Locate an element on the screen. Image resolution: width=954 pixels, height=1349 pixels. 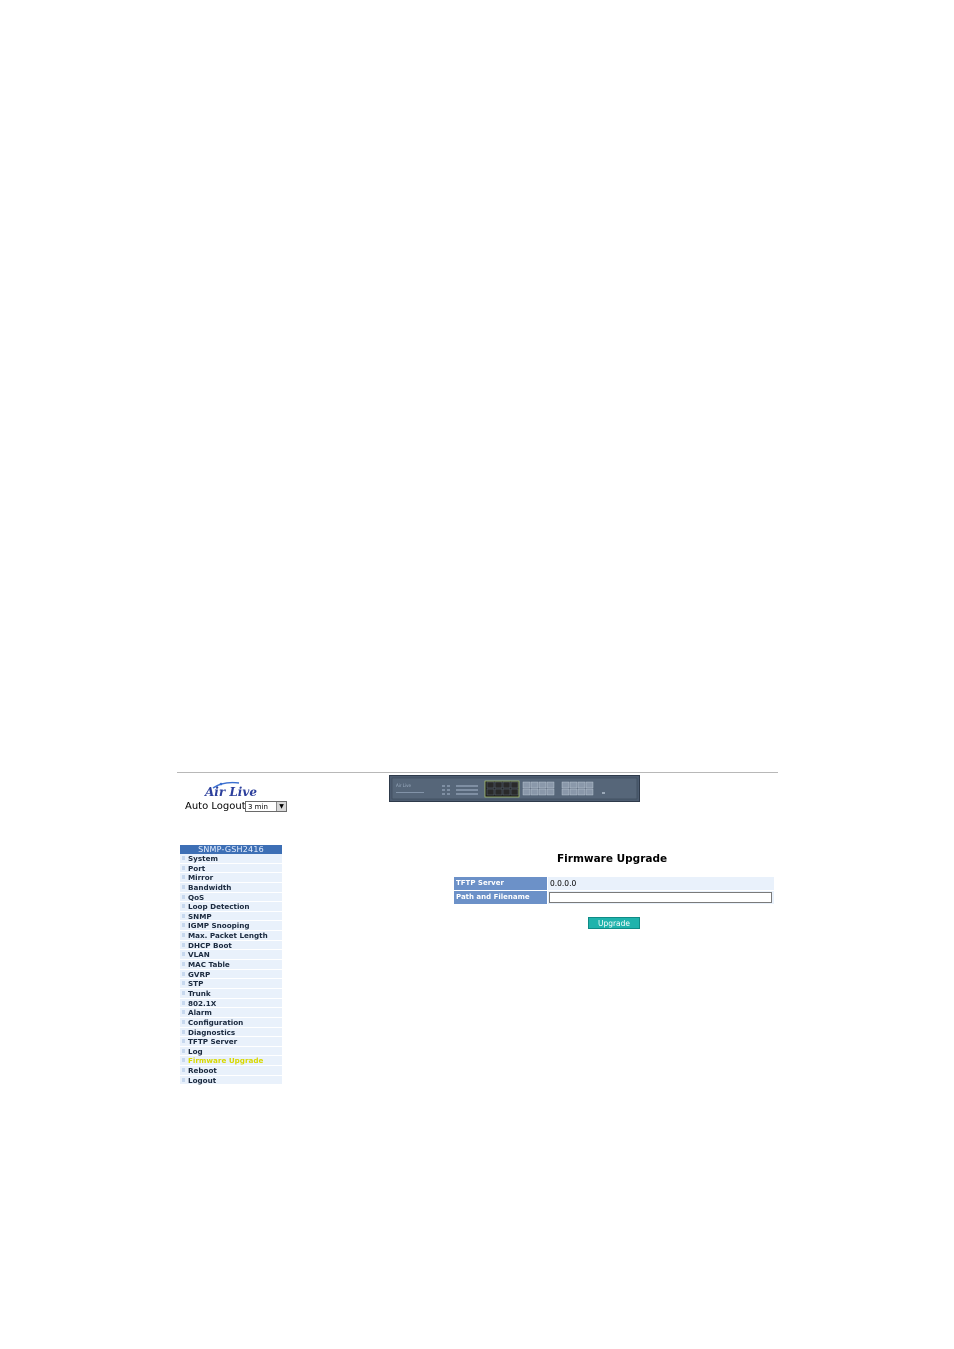
sidebar-item-label: Firmware Upgrade is located at coordinates (226, 1061).